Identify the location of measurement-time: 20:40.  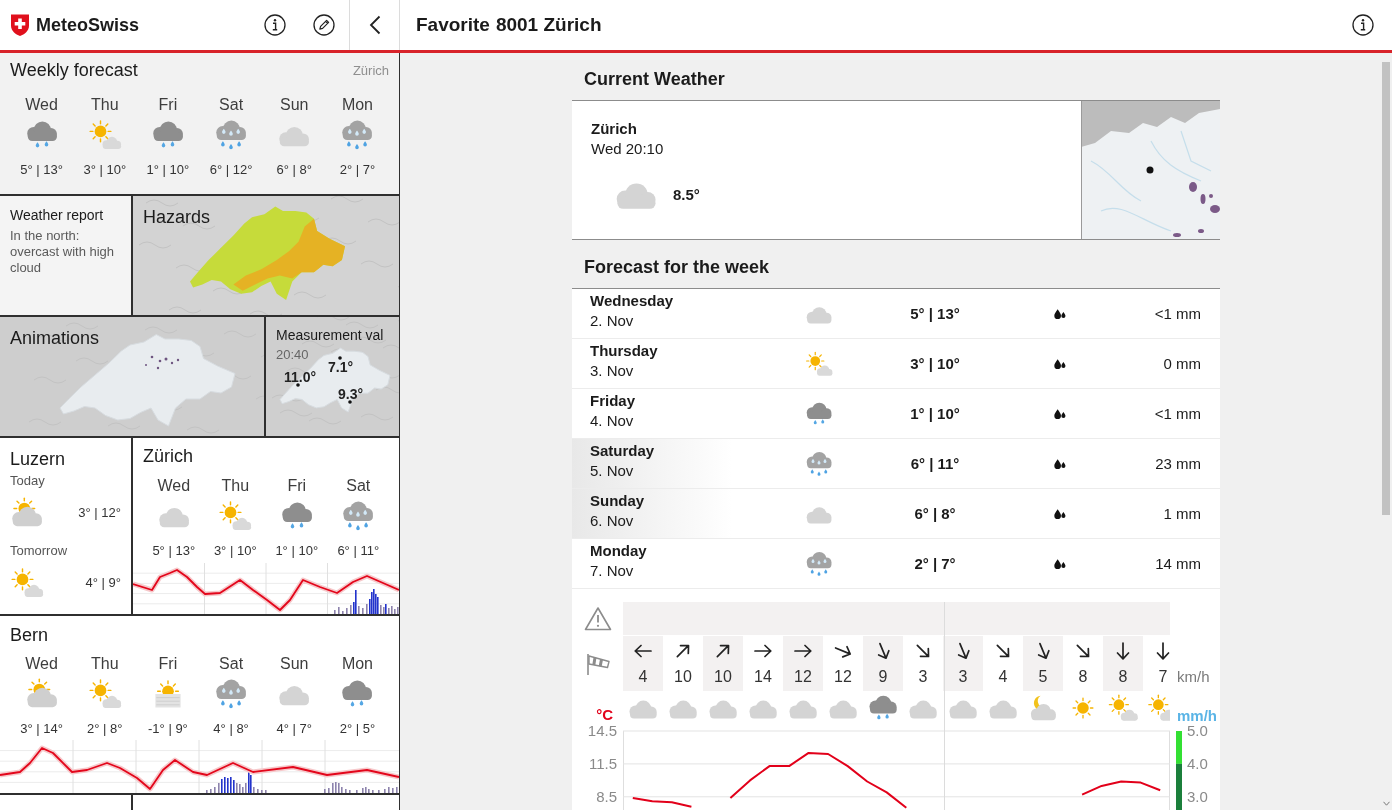
(292, 355).